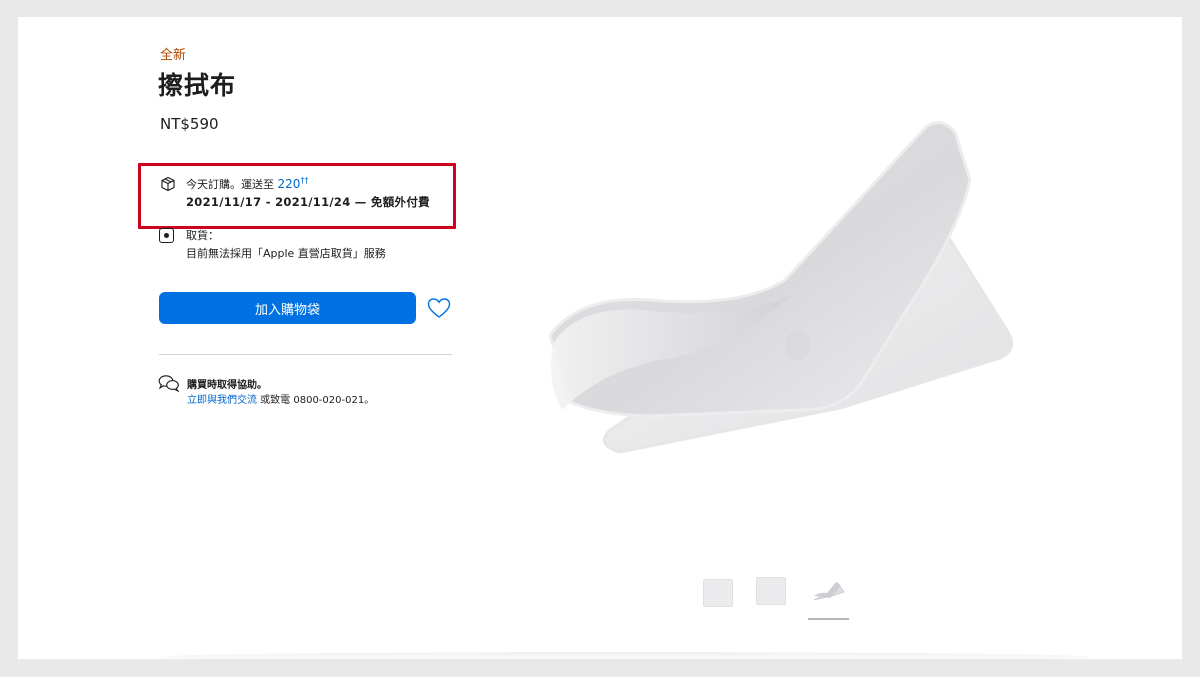 The image size is (1200, 677). I want to click on delivery-prefix: 今天訂購。運送至, so click(230, 184).